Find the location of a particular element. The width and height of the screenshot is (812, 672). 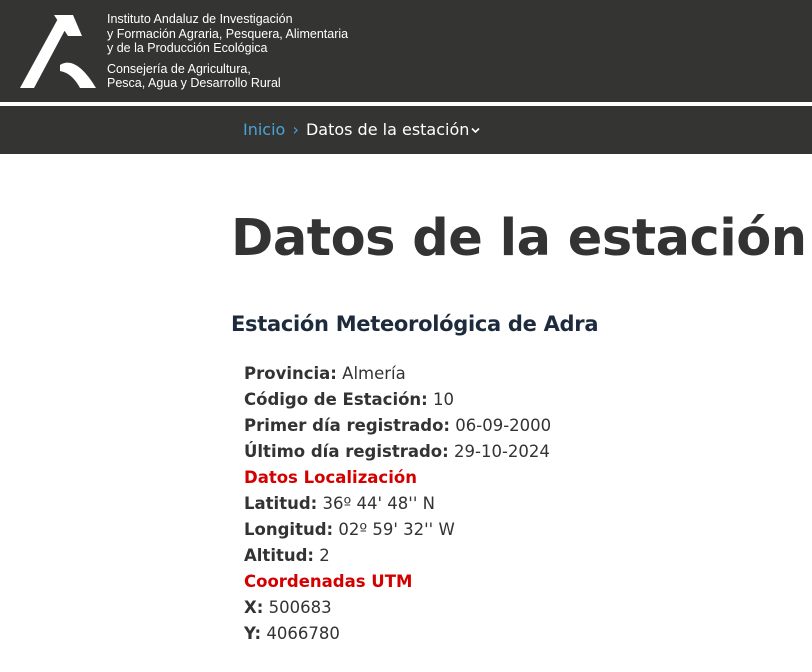

detail-row-utm-x: X: 500683 is located at coordinates (397, 608).